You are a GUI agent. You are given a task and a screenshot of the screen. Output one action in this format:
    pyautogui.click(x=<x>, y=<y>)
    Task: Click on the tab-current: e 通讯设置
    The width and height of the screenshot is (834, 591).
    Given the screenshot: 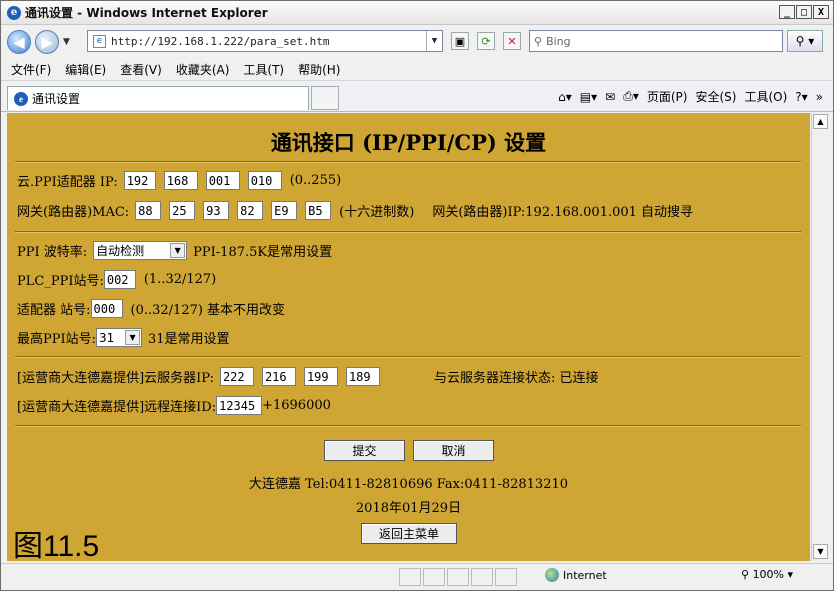 What is the action you would take?
    pyautogui.click(x=158, y=98)
    